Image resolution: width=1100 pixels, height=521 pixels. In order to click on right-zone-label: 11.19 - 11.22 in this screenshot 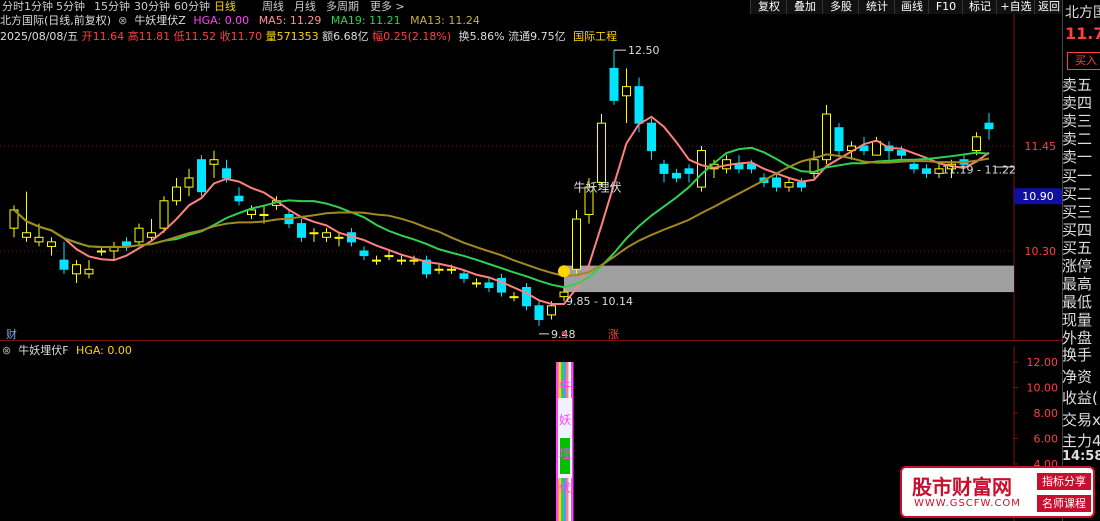, I will do `click(979, 170)`.